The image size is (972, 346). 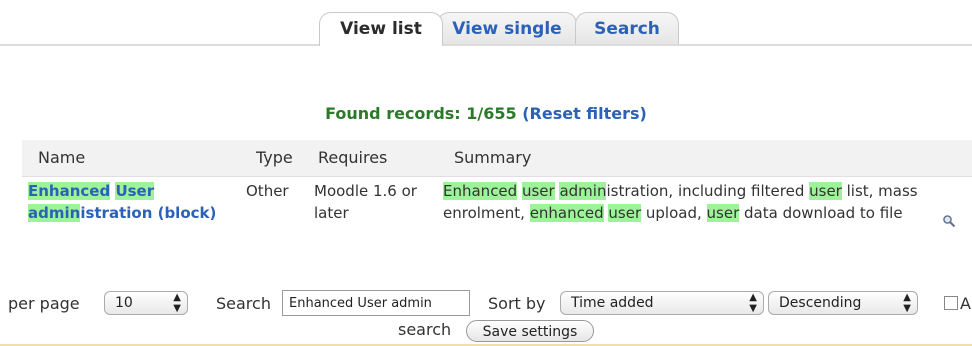 What do you see at coordinates (583, 191) in the screenshot?
I see `summary-part: admin` at bounding box center [583, 191].